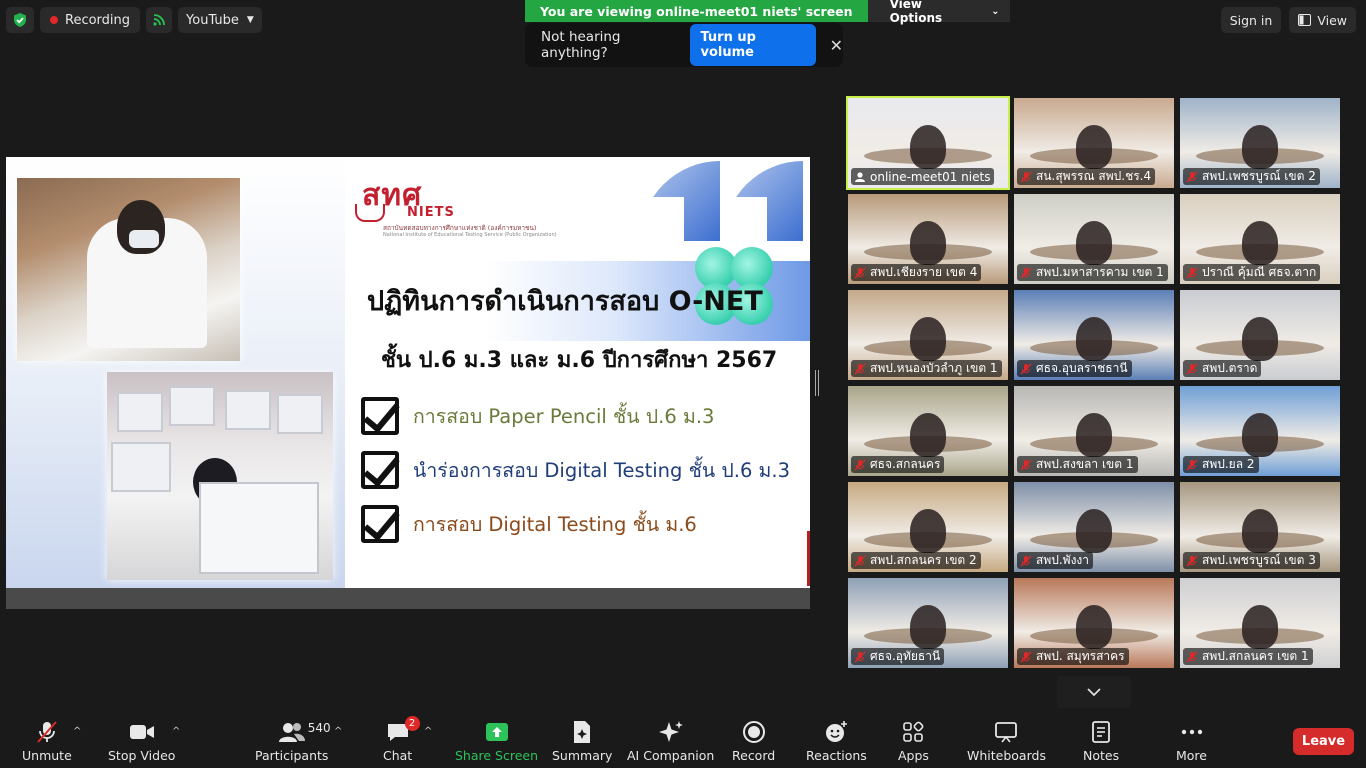 The image size is (1366, 768). Describe the element at coordinates (1086, 176) in the screenshot. I see `participant-name-label: สน.สุพรรณ สพป.ชร.4` at that location.